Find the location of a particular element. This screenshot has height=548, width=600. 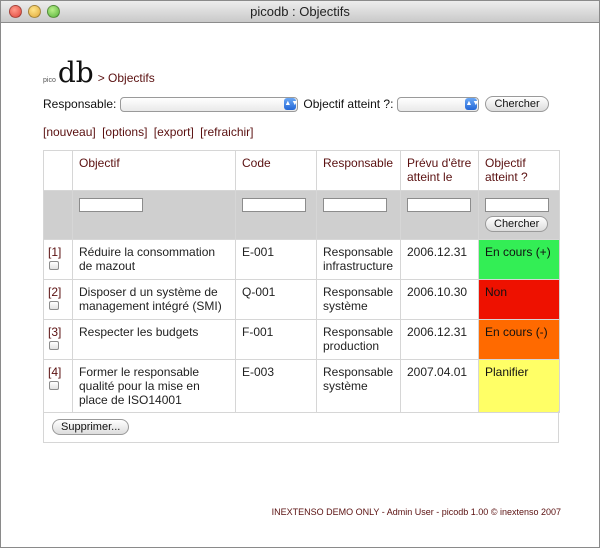

cell-objectif: Respecter les budgets is located at coordinates (154, 339).